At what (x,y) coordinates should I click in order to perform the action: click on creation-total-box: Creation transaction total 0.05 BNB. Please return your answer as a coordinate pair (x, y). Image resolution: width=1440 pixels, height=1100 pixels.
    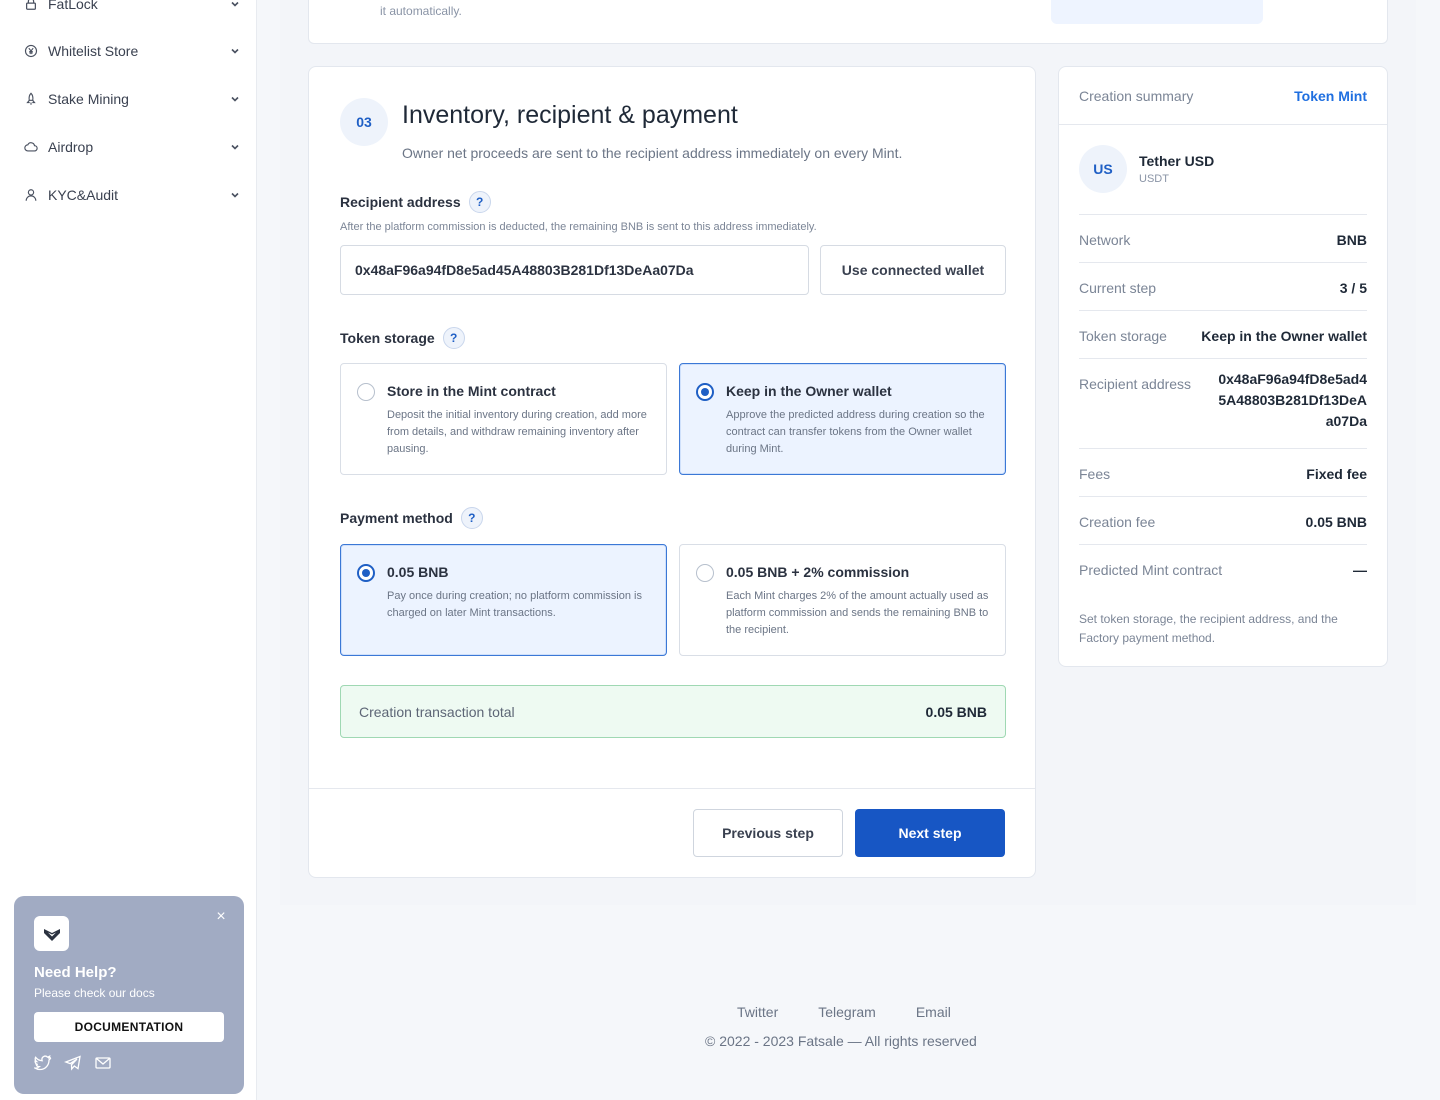
    Looking at the image, I should click on (673, 711).